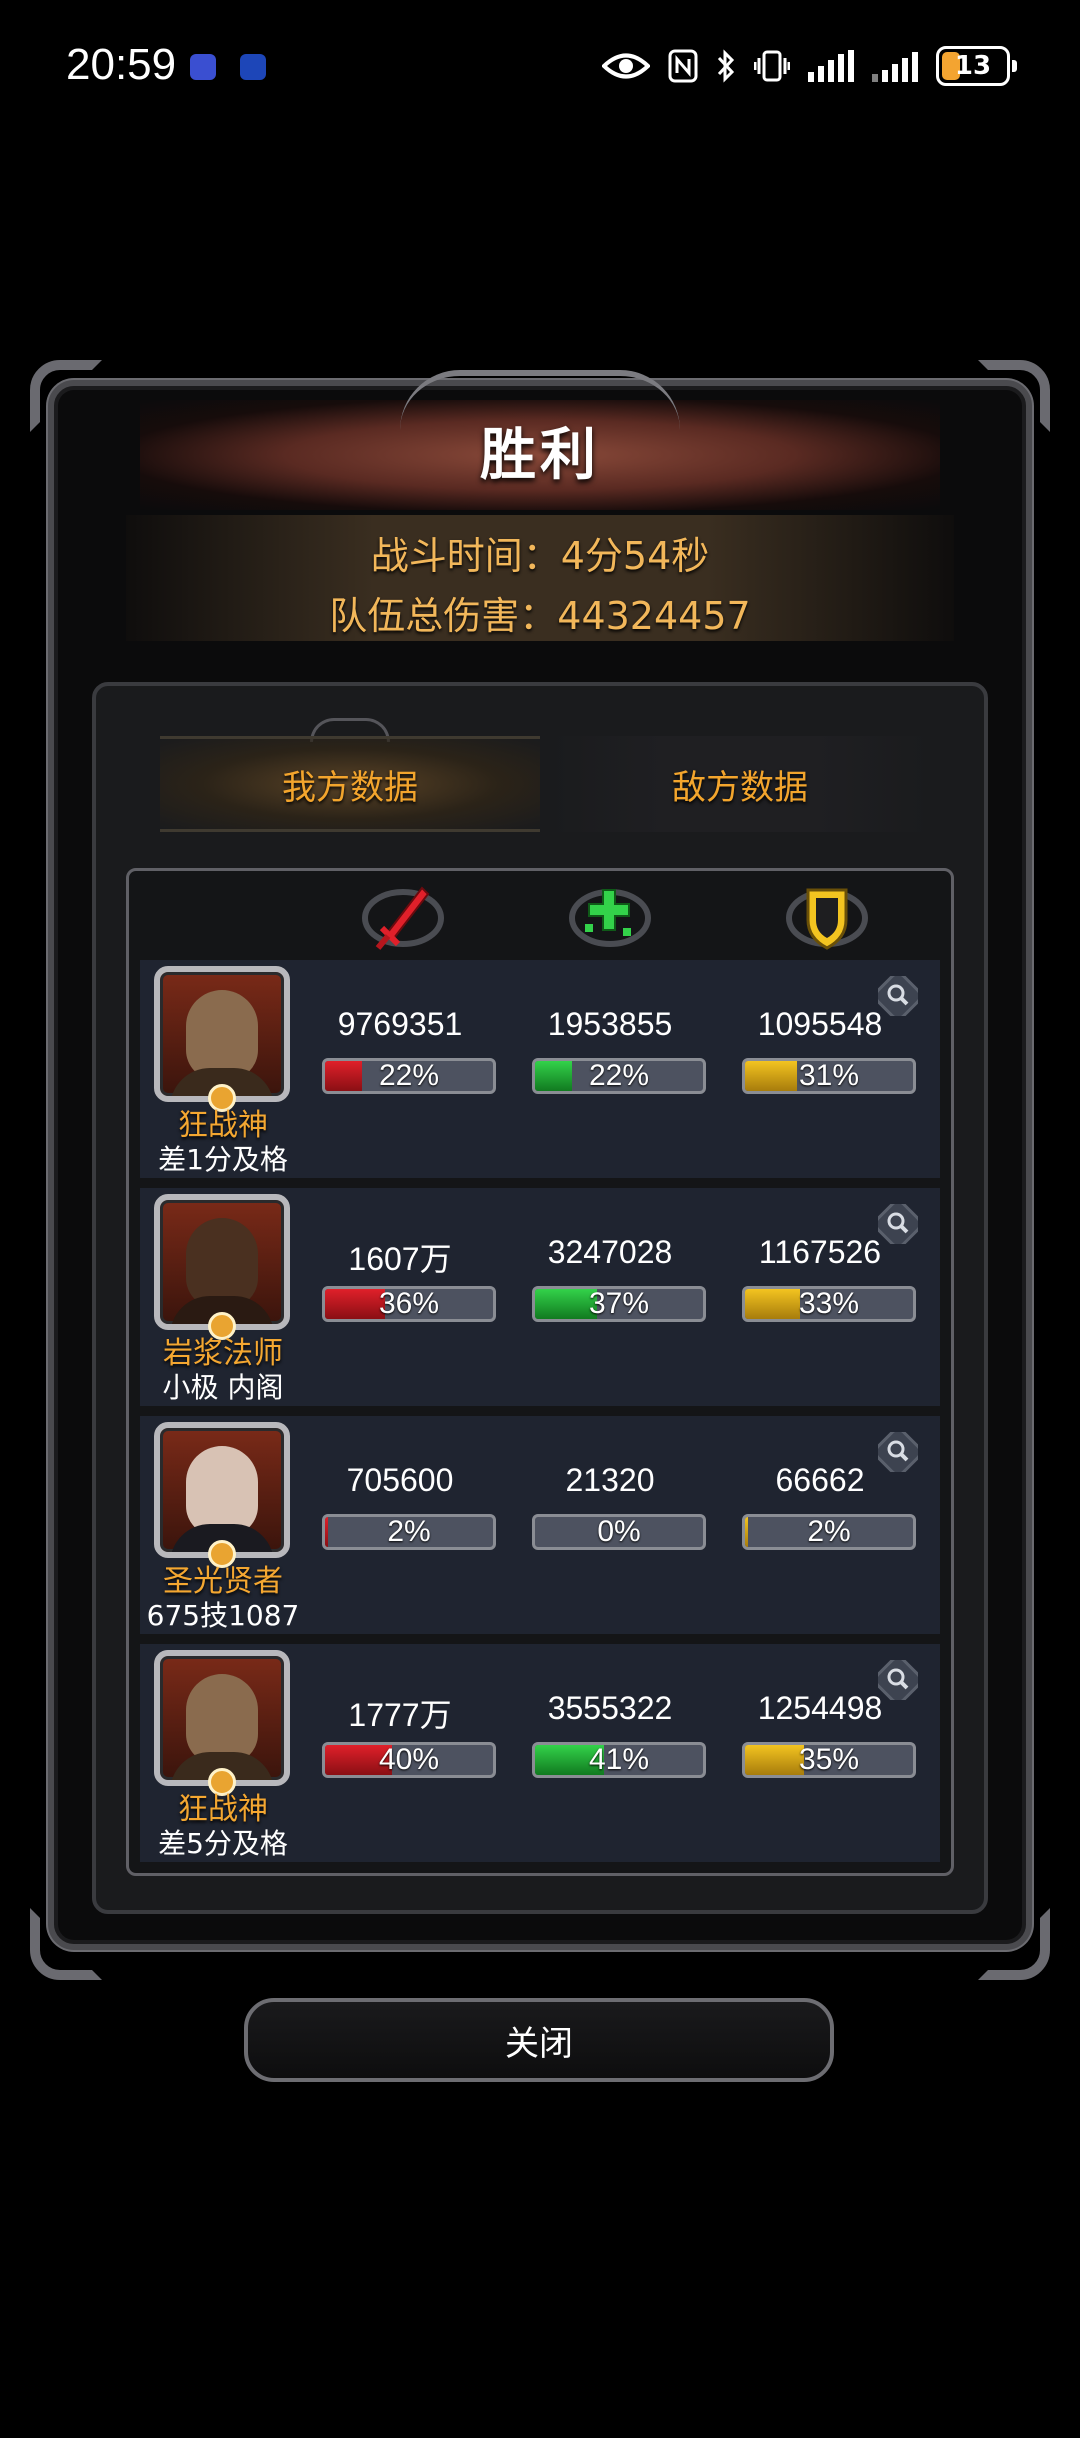 This screenshot has height=2438, width=1080. What do you see at coordinates (539, 2040) in the screenshot?
I see `close-button: 关闭` at bounding box center [539, 2040].